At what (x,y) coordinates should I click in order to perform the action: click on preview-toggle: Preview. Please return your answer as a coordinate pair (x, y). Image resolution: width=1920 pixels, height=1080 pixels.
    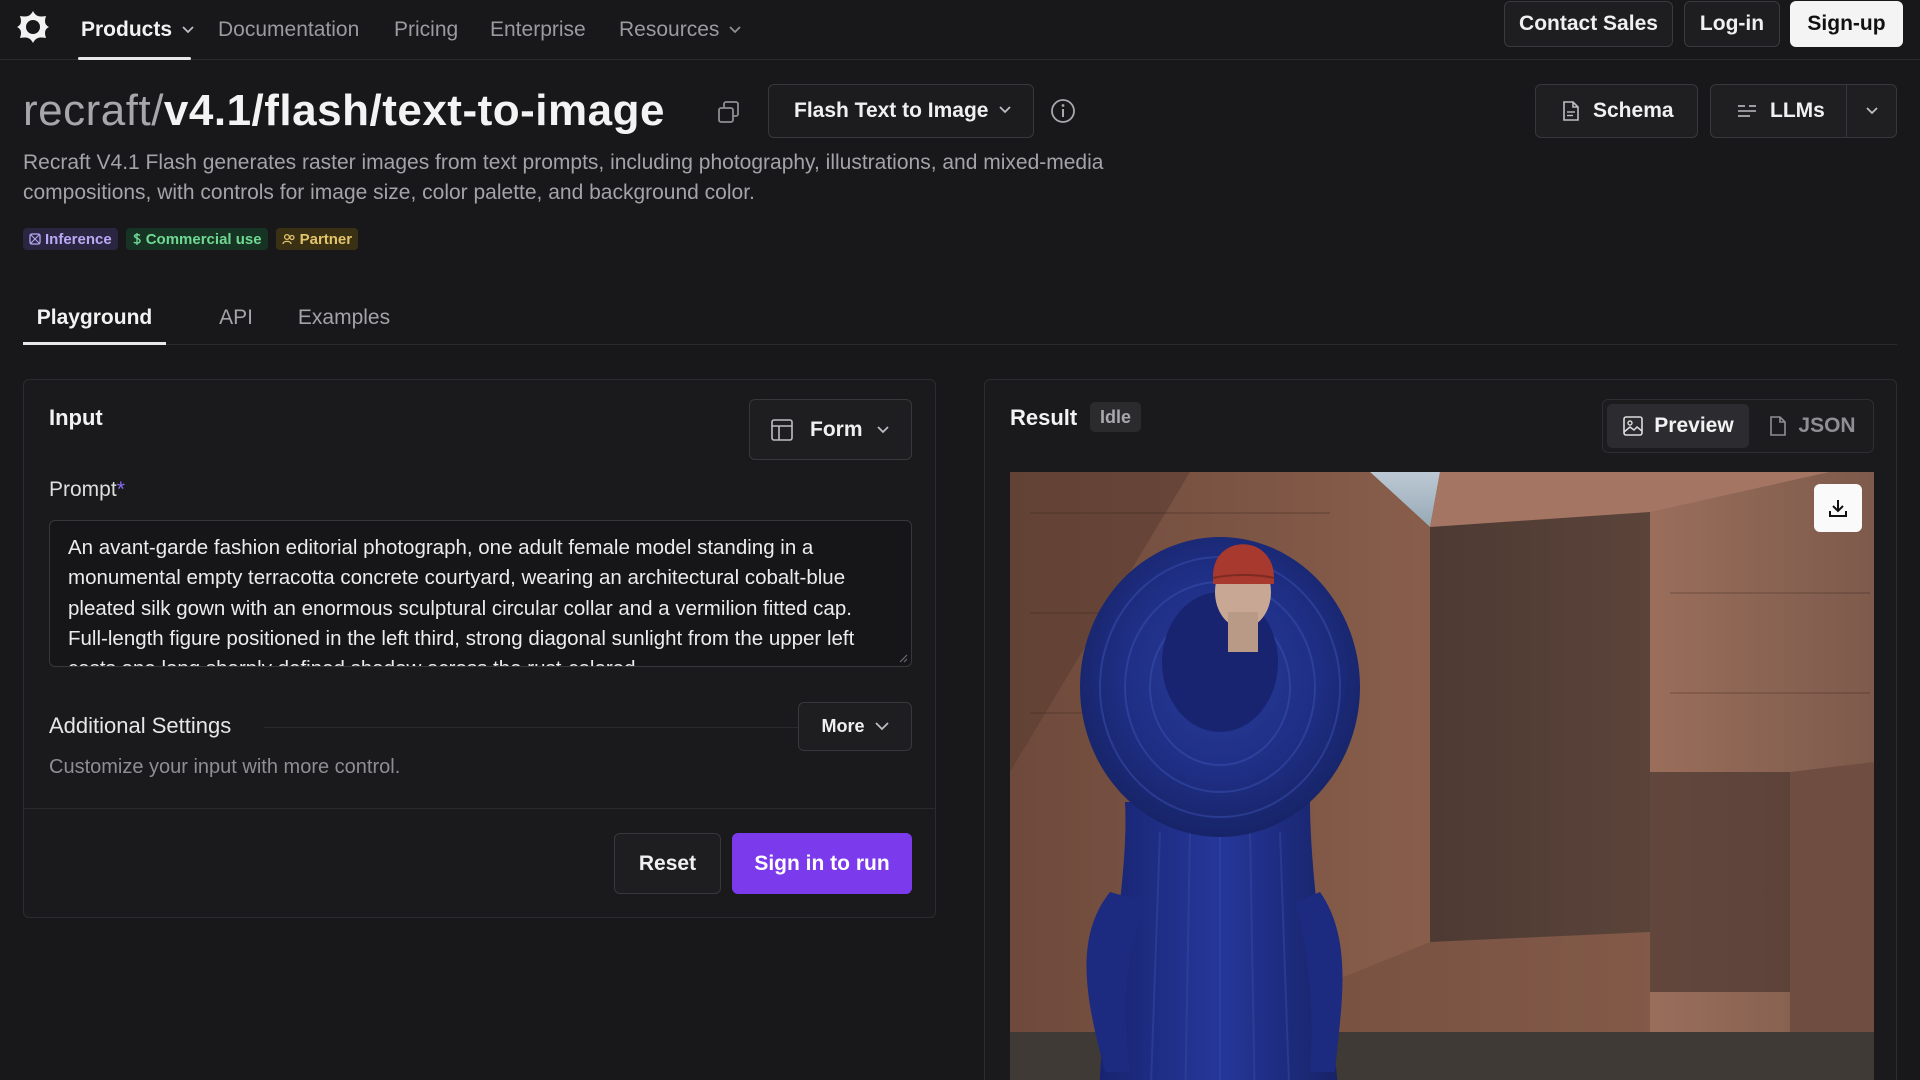
    Looking at the image, I should click on (1678, 426).